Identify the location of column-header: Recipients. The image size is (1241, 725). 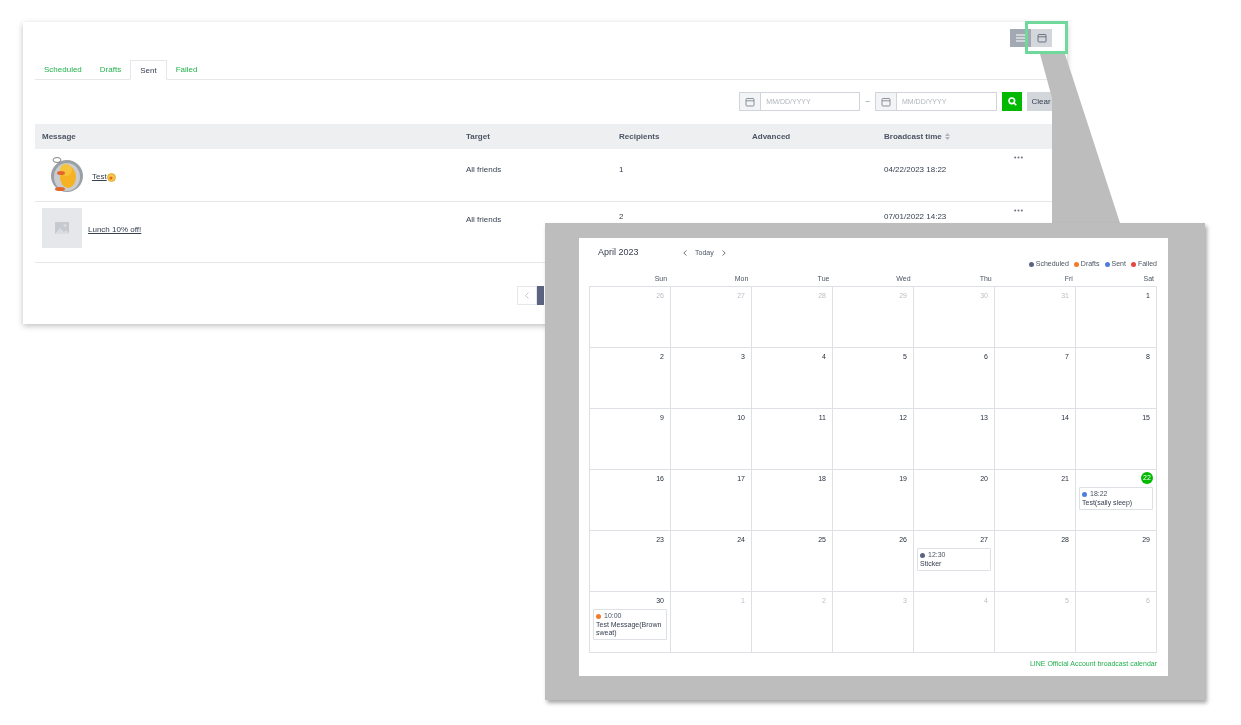
(639, 136).